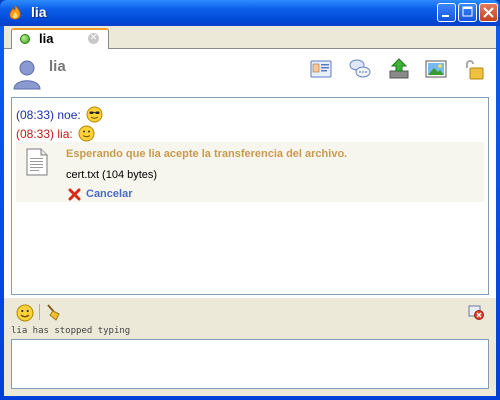 The width and height of the screenshot is (500, 400). I want to click on transfer-filename: cert.txt (104 bytes), so click(112, 175).